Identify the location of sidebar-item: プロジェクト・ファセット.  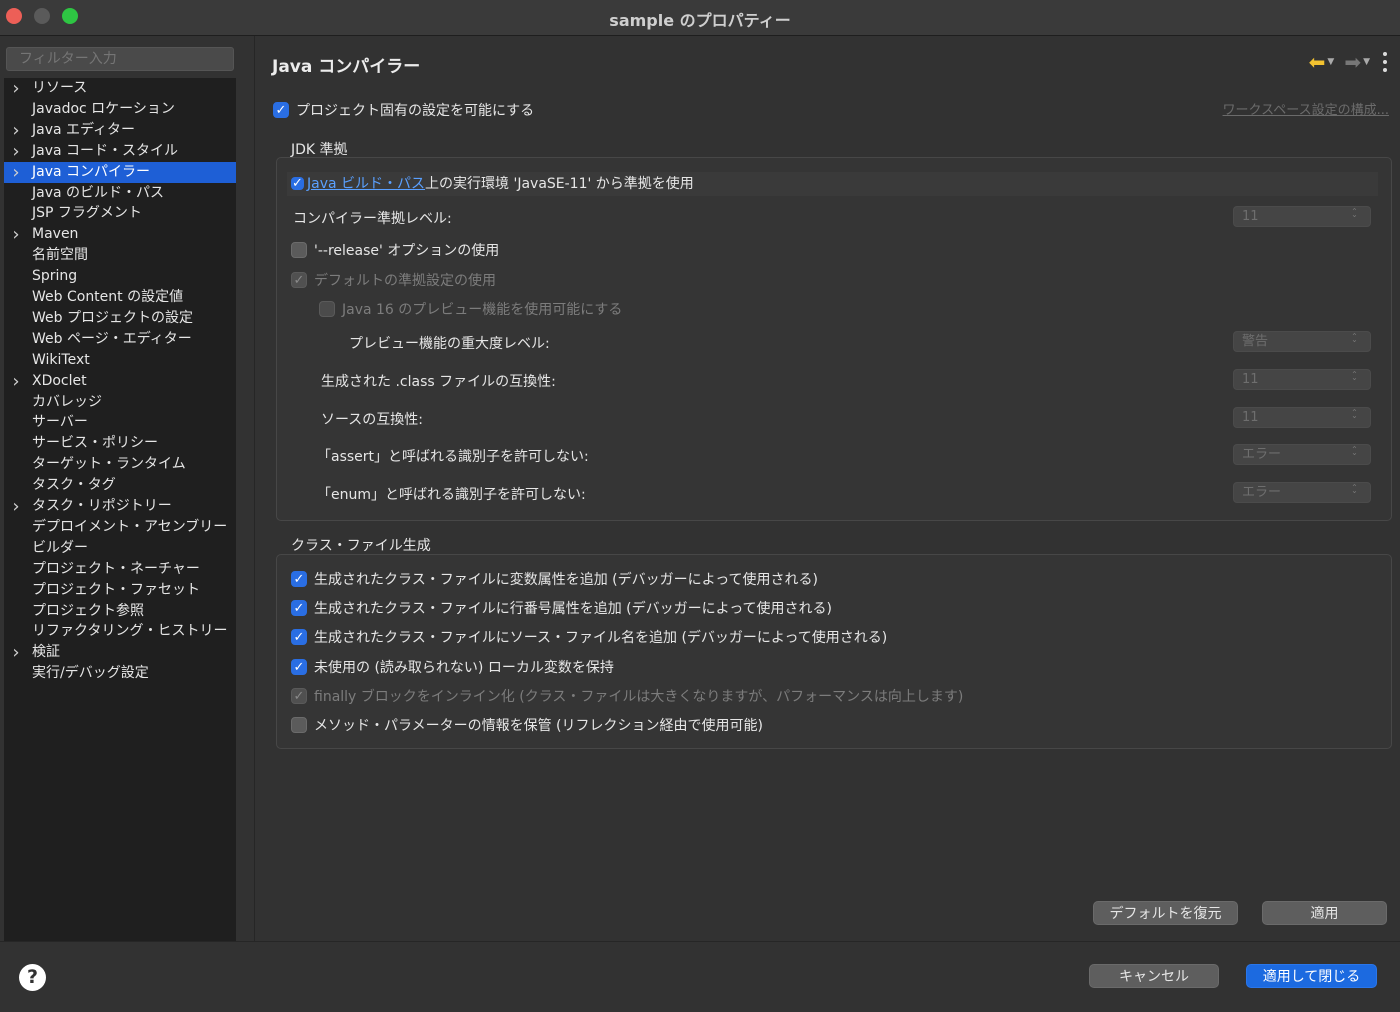
(120, 590).